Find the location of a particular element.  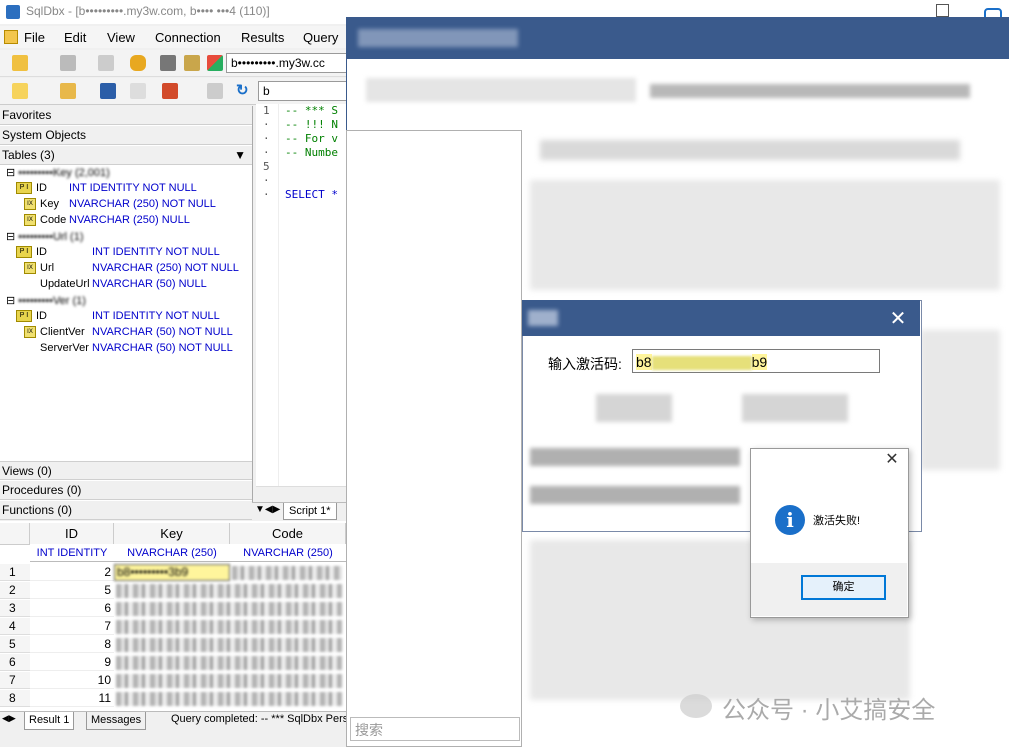

id-cell: 10 is located at coordinates (72, 680).